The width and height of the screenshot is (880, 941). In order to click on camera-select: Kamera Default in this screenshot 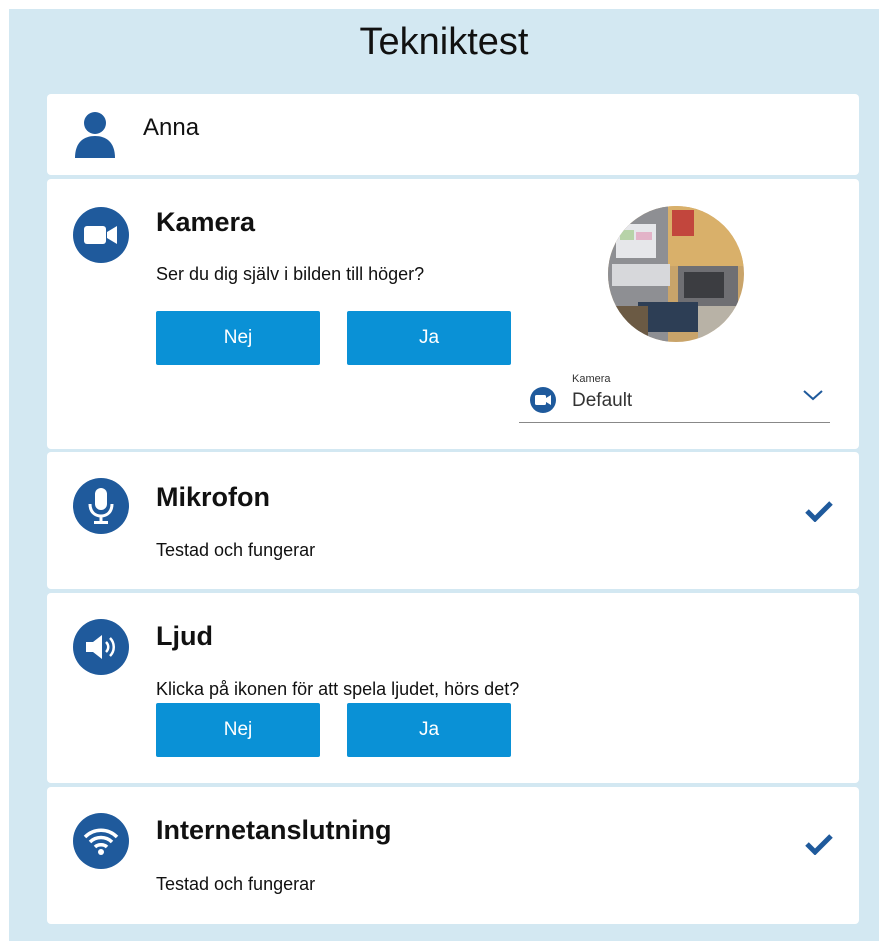, I will do `click(674, 396)`.